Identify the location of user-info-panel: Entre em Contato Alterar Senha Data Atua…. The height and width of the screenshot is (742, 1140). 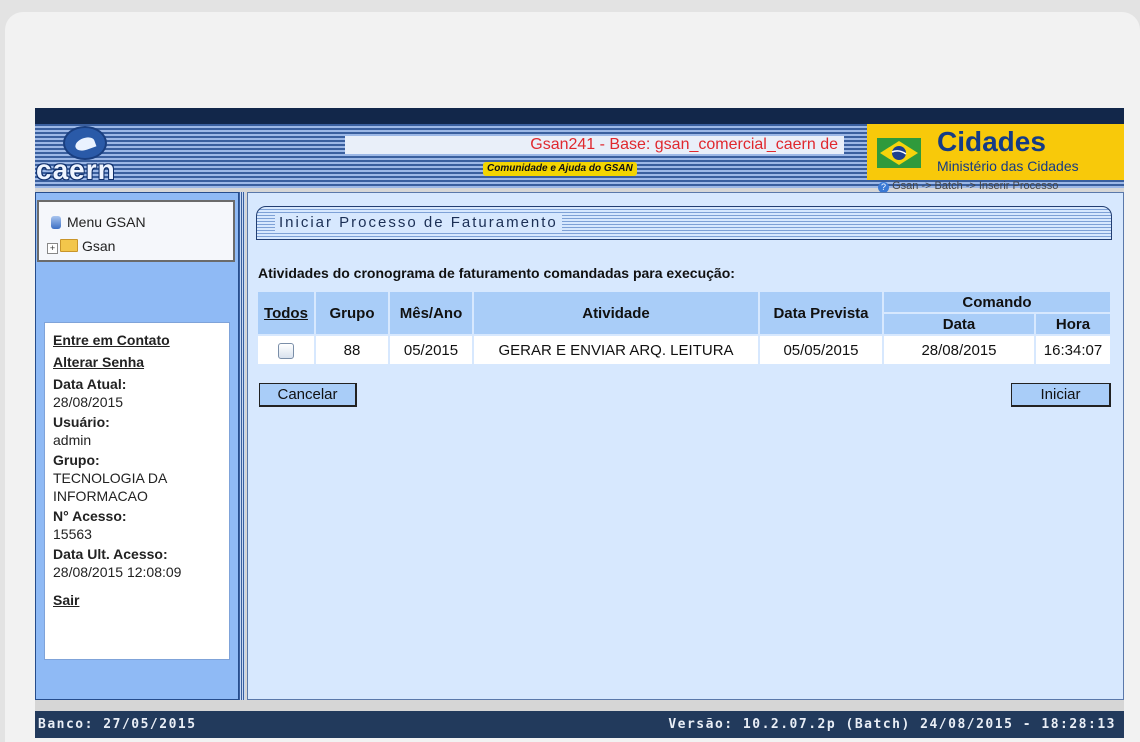
(137, 491).